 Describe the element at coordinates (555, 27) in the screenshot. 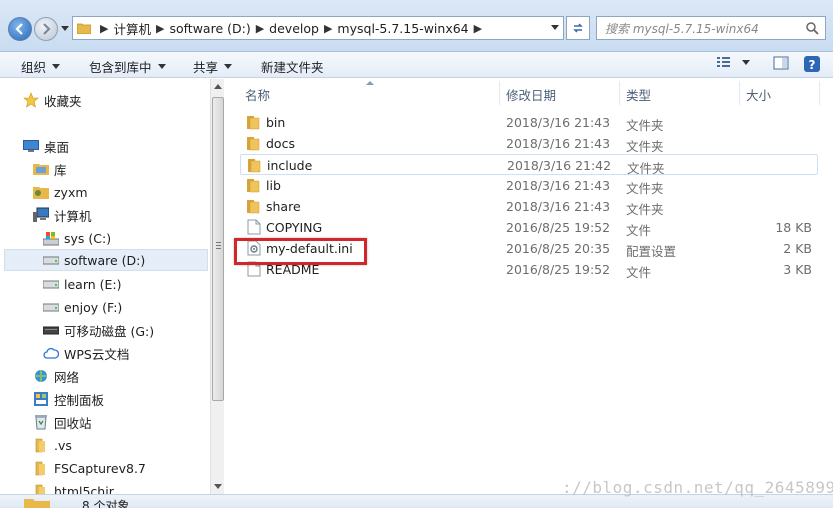

I see `address-dropdown-icon` at that location.